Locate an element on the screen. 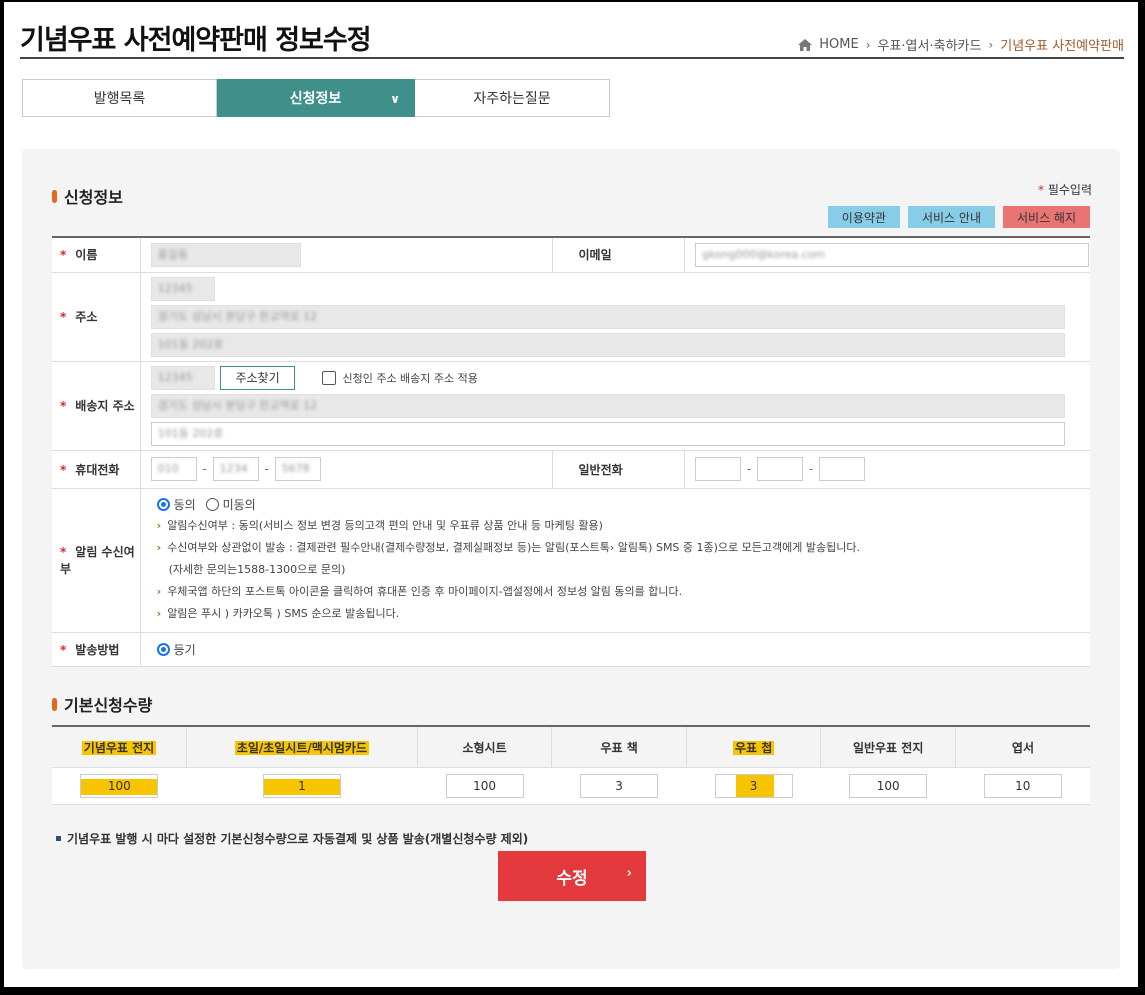 This screenshot has width=1145, height=995. qty-stamp-book-input: 3 is located at coordinates (619, 786).